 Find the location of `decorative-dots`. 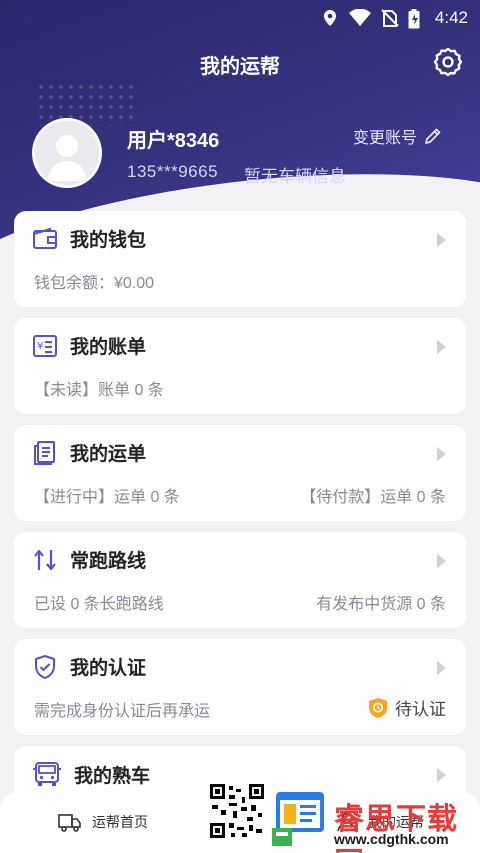

decorative-dots is located at coordinates (86, 104).